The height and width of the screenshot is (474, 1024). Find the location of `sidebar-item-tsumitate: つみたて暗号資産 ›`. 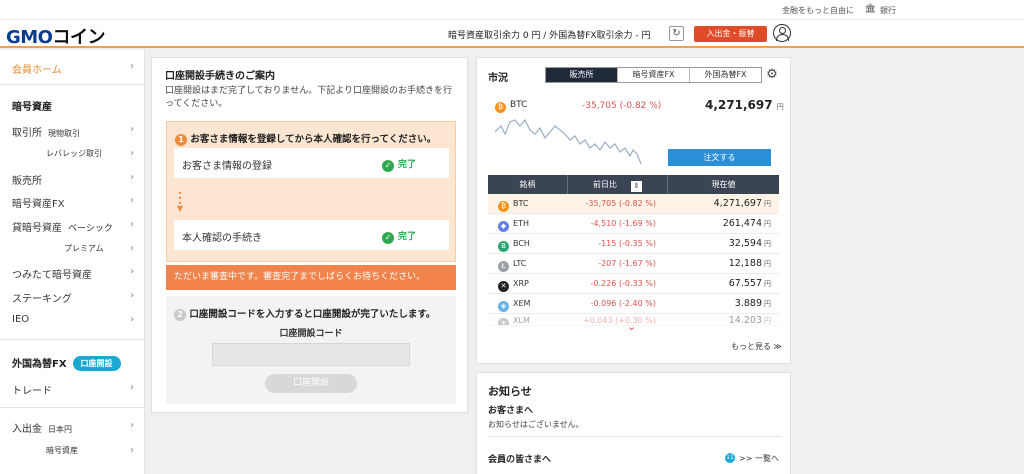

sidebar-item-tsumitate: つみたて暗号資産 › is located at coordinates (73, 274).